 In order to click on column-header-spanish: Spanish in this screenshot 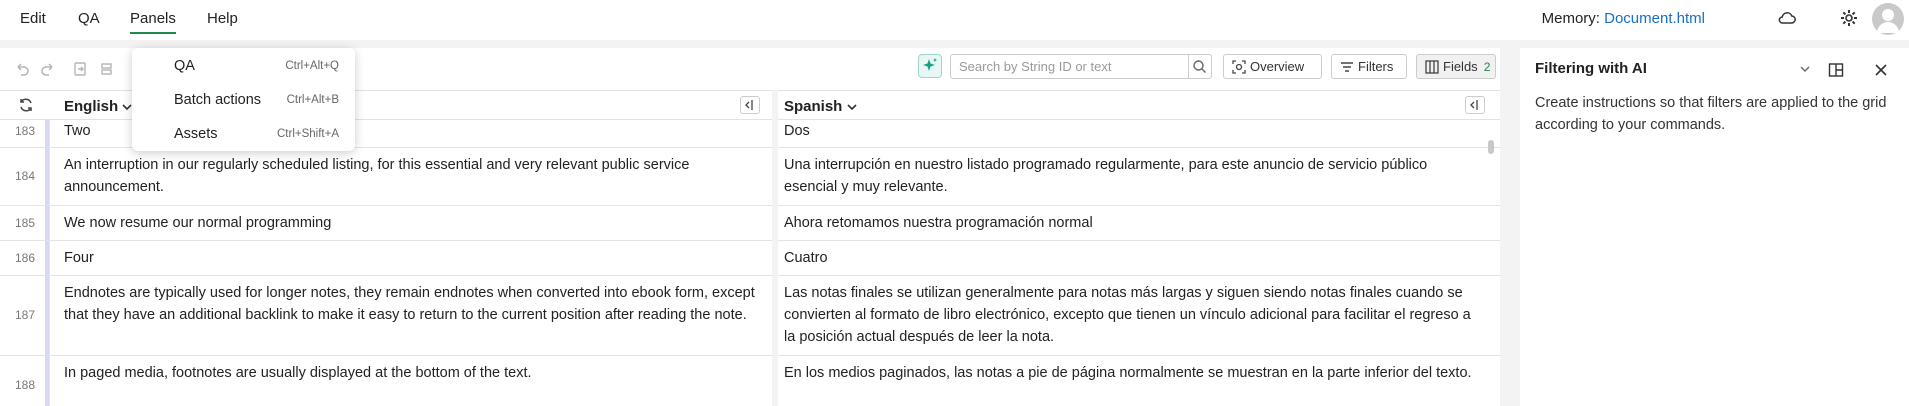, I will do `click(820, 106)`.